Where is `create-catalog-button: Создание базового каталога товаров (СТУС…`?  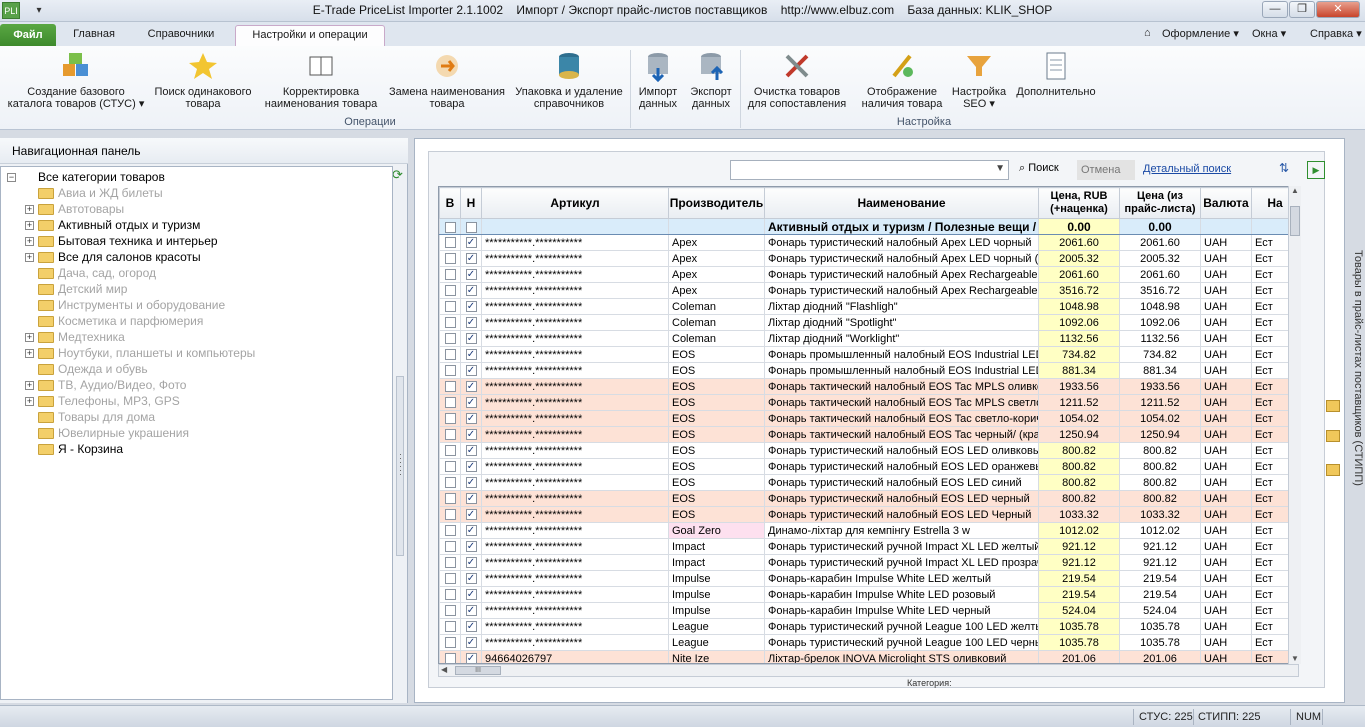
create-catalog-button: Создание базового каталога товаров (СТУС… is located at coordinates (76, 79).